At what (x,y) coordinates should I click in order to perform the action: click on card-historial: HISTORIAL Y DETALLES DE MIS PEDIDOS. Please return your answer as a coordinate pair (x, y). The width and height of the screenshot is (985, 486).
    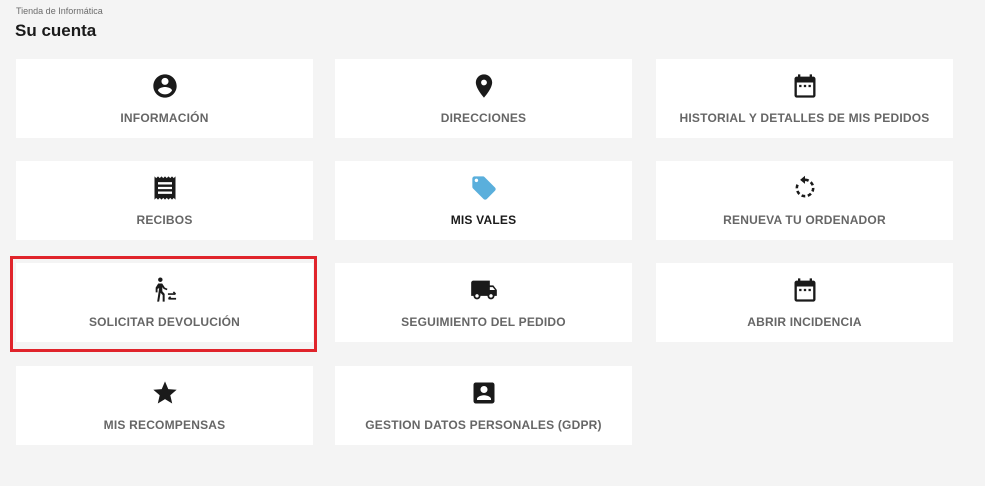
    Looking at the image, I should click on (804, 98).